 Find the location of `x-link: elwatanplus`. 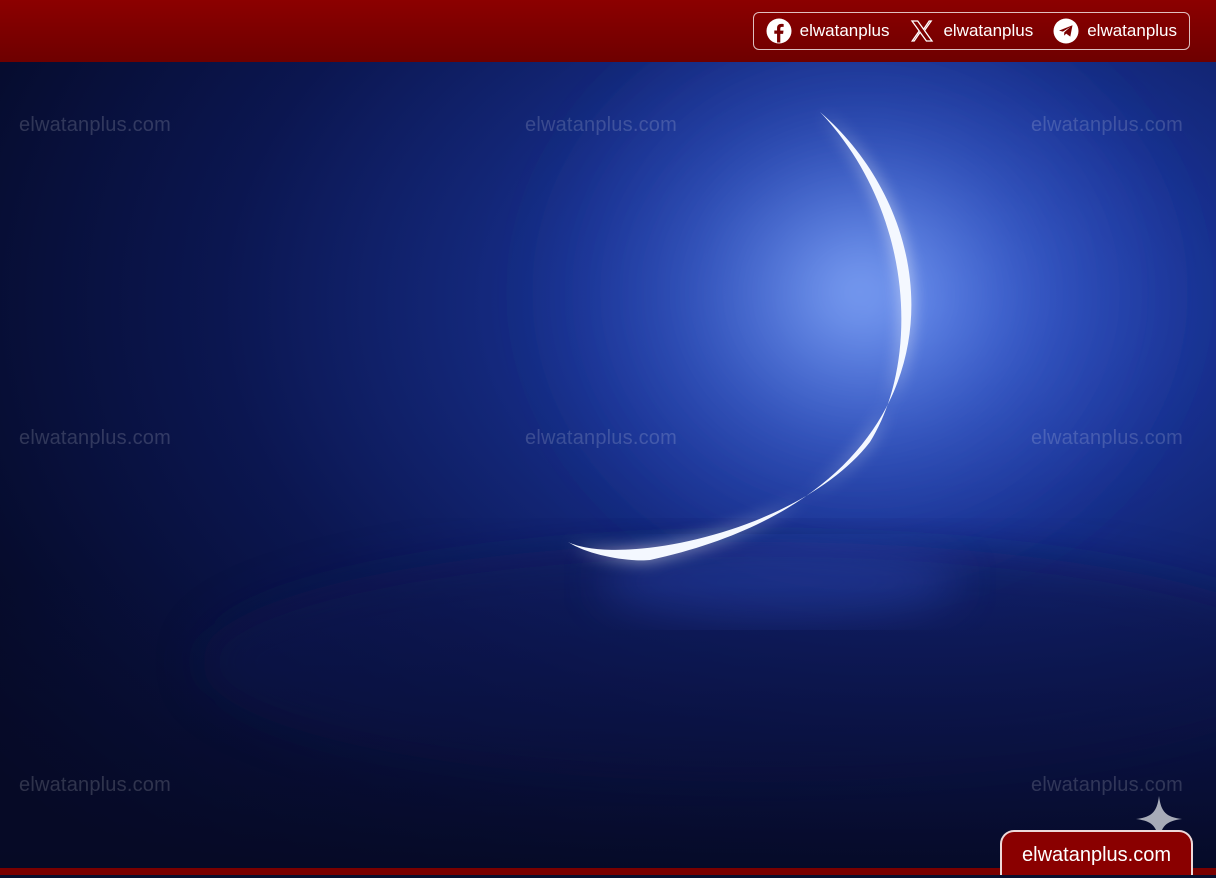

x-link: elwatanplus is located at coordinates (971, 31).